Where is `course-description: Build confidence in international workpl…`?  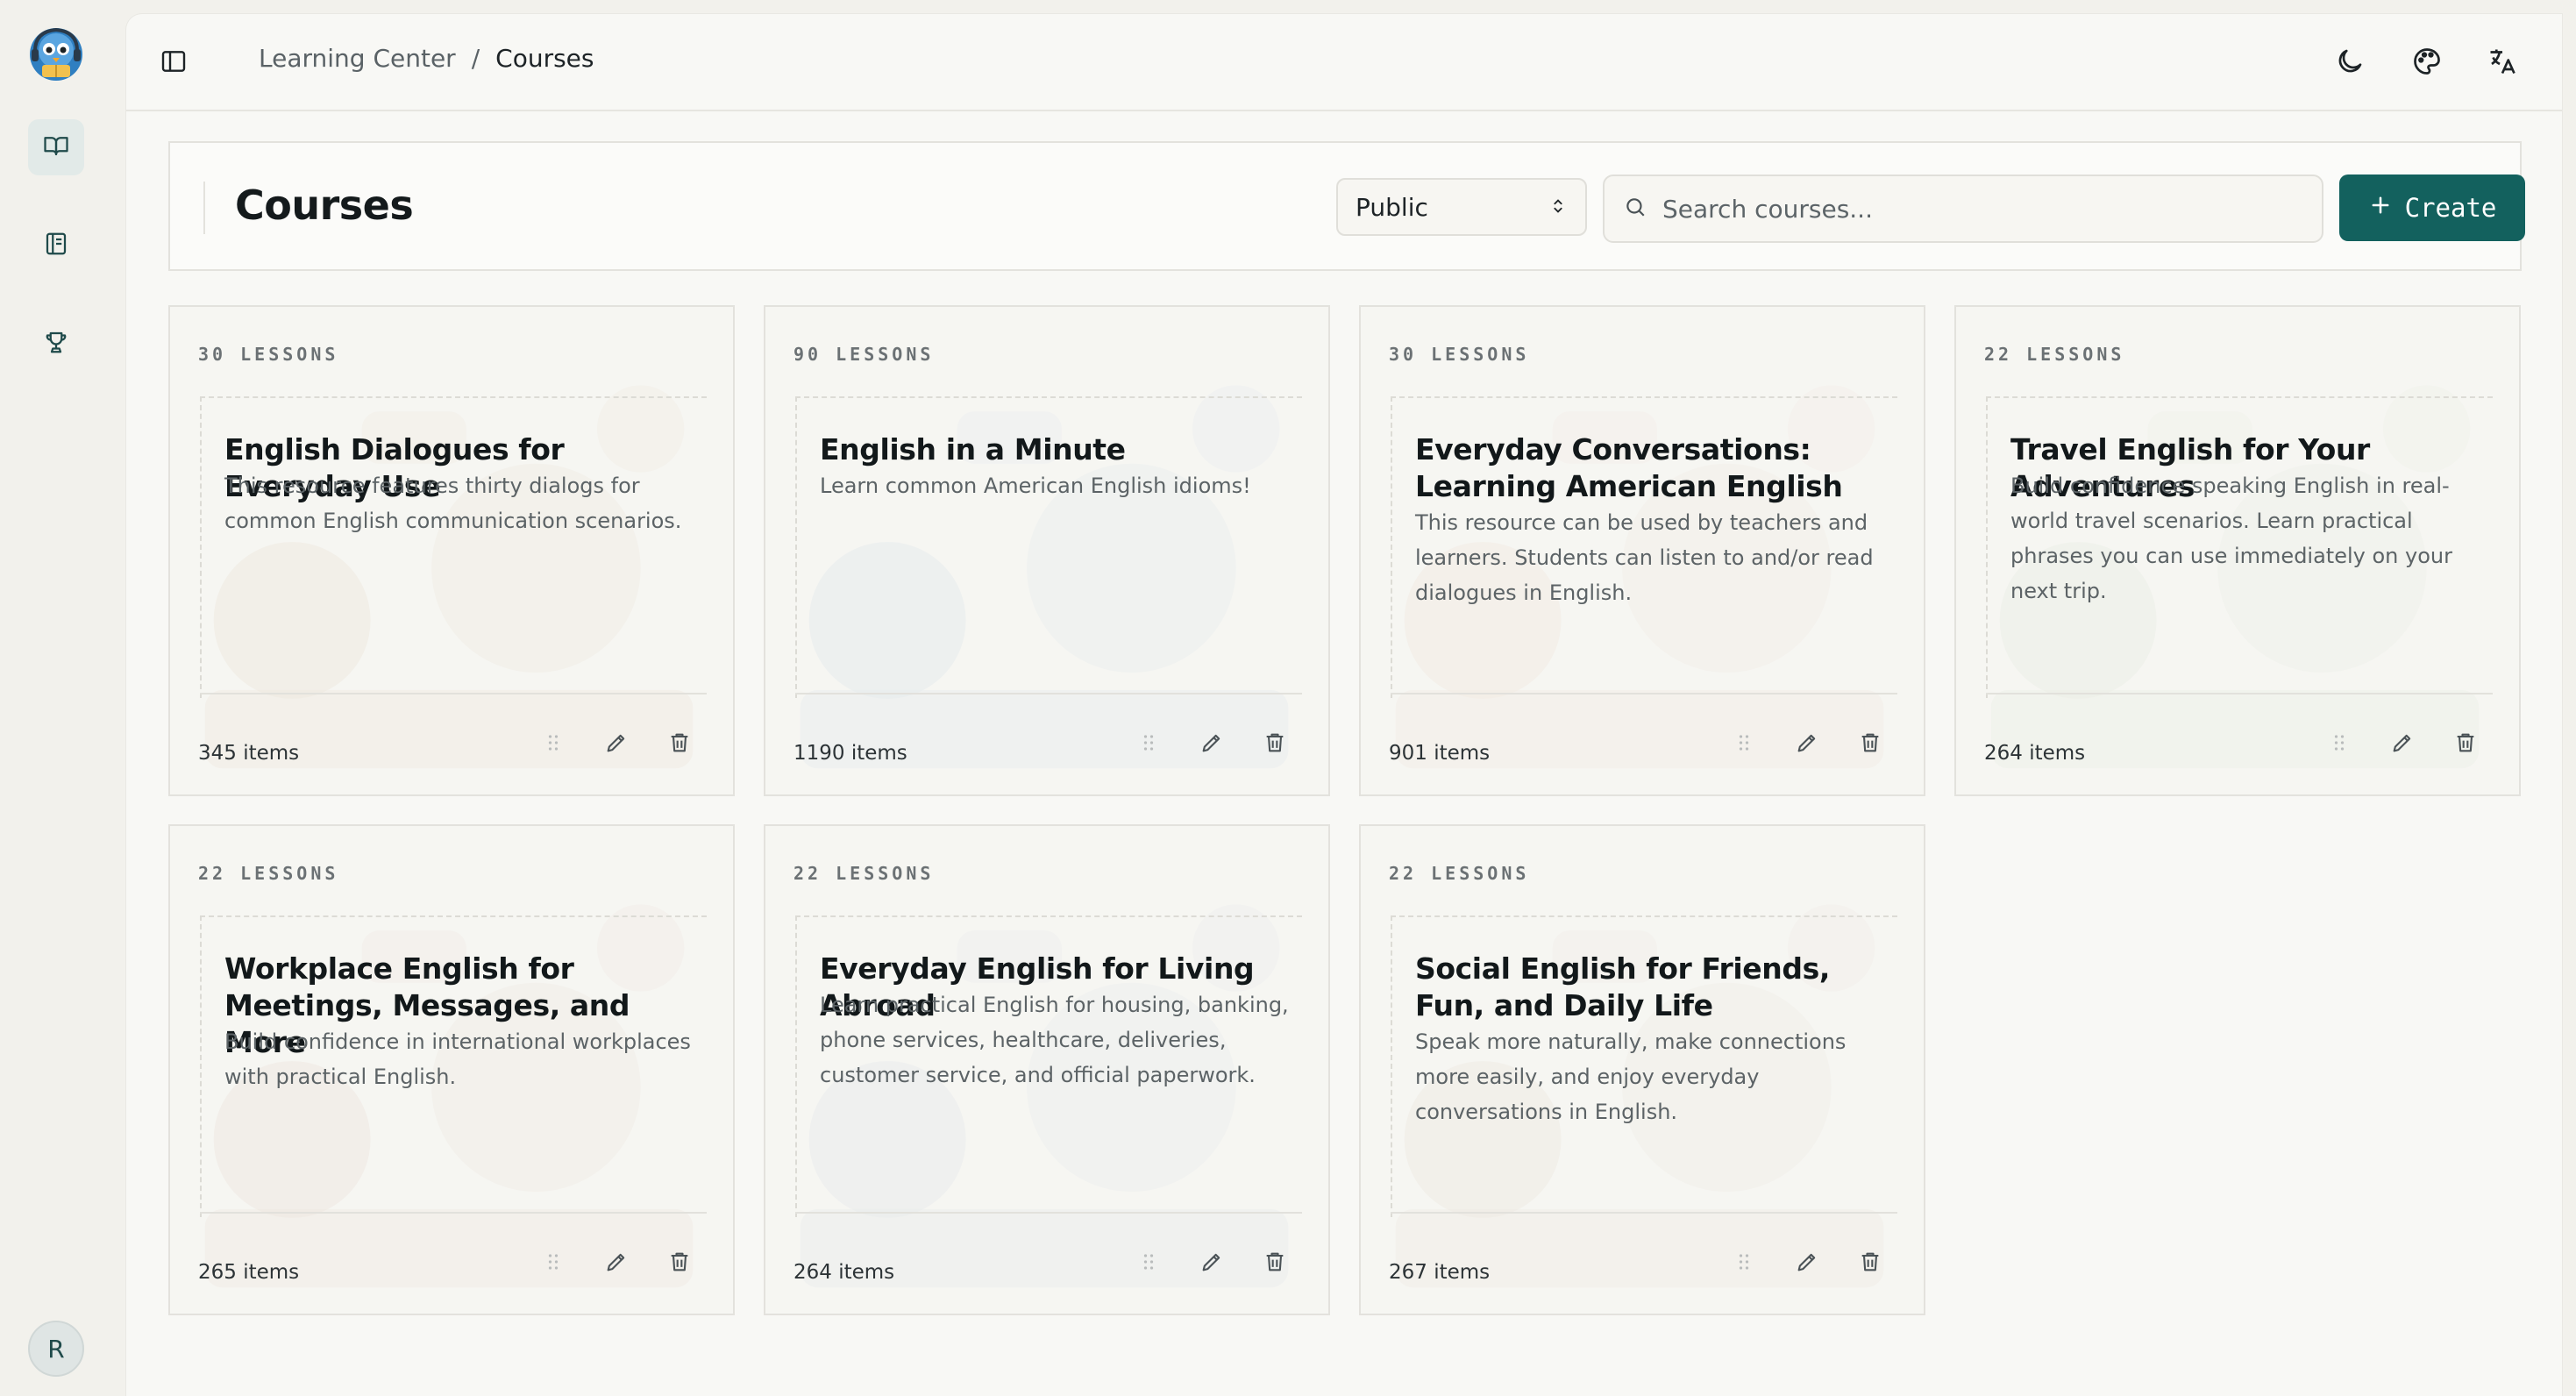 course-description: Build confidence in international workpl… is located at coordinates (457, 1059).